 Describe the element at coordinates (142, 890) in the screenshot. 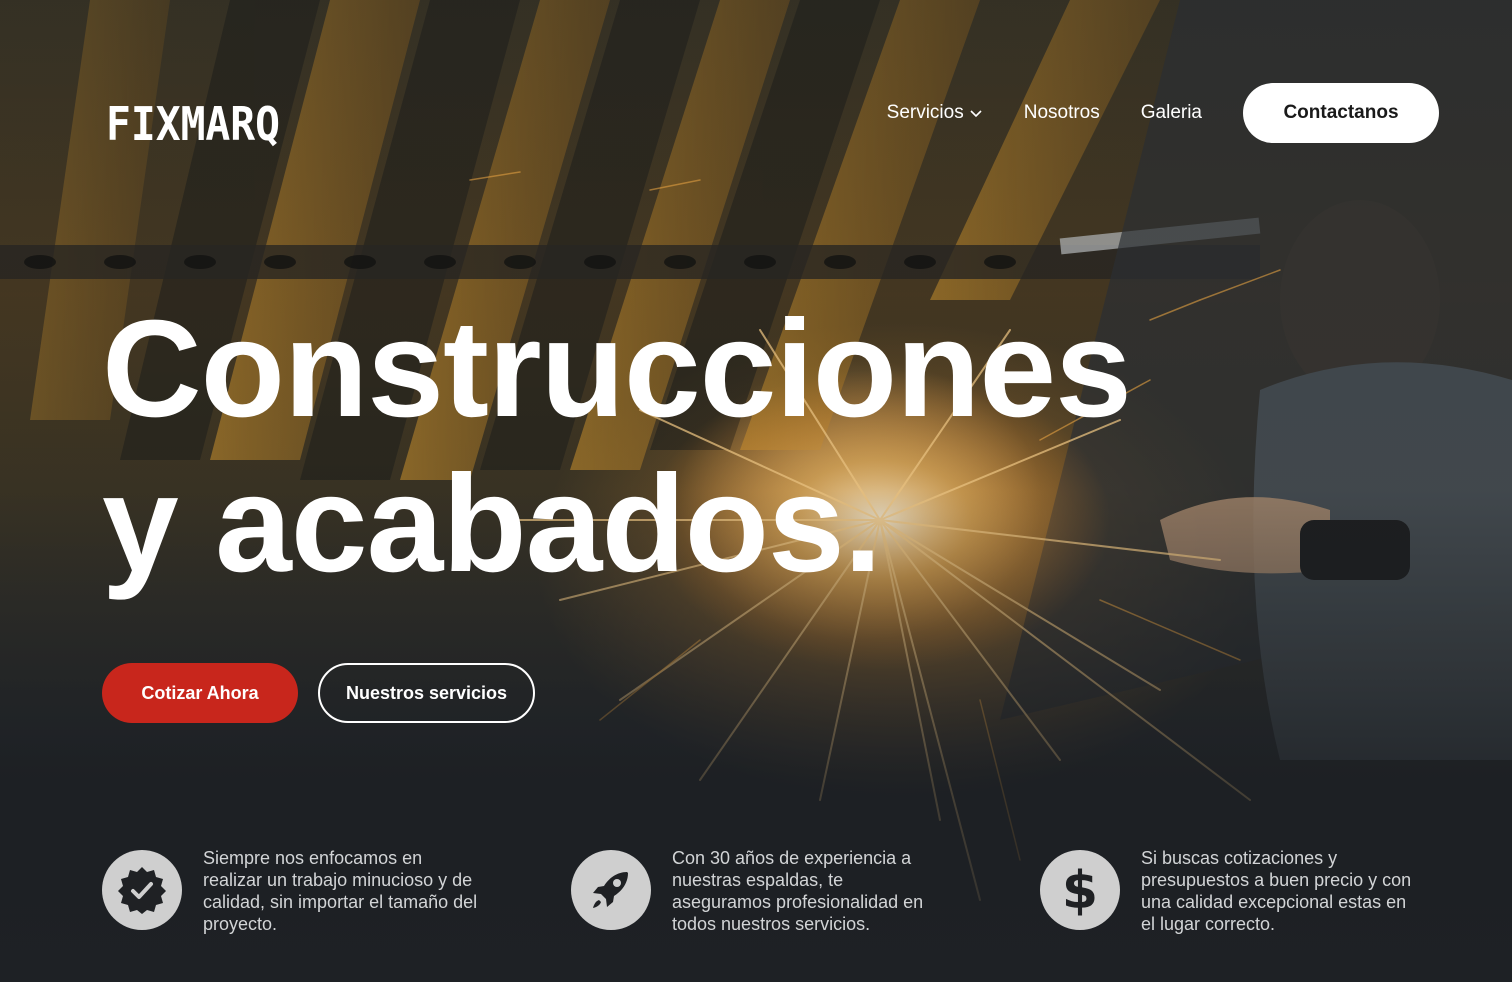

I see `badge-check-icon` at that location.